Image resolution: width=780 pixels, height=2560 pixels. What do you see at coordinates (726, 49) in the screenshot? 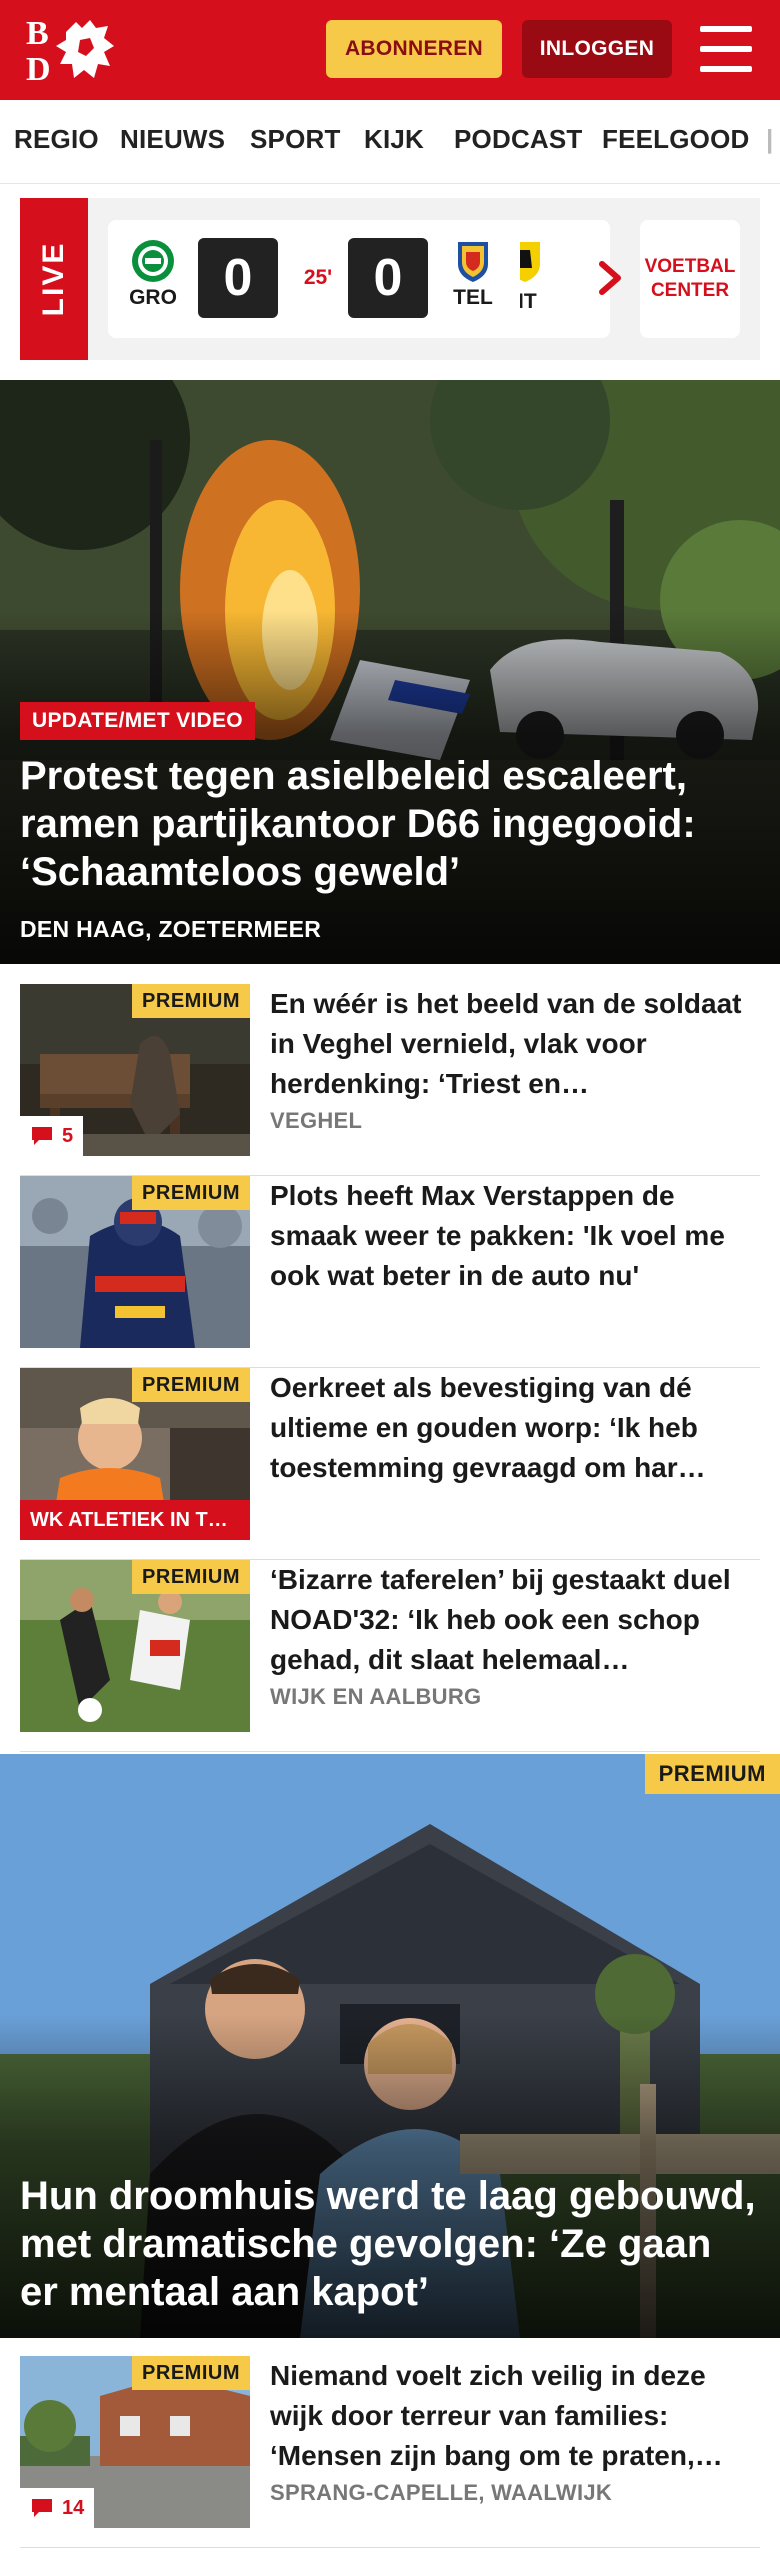
I see `hamburger-menu-icon` at bounding box center [726, 49].